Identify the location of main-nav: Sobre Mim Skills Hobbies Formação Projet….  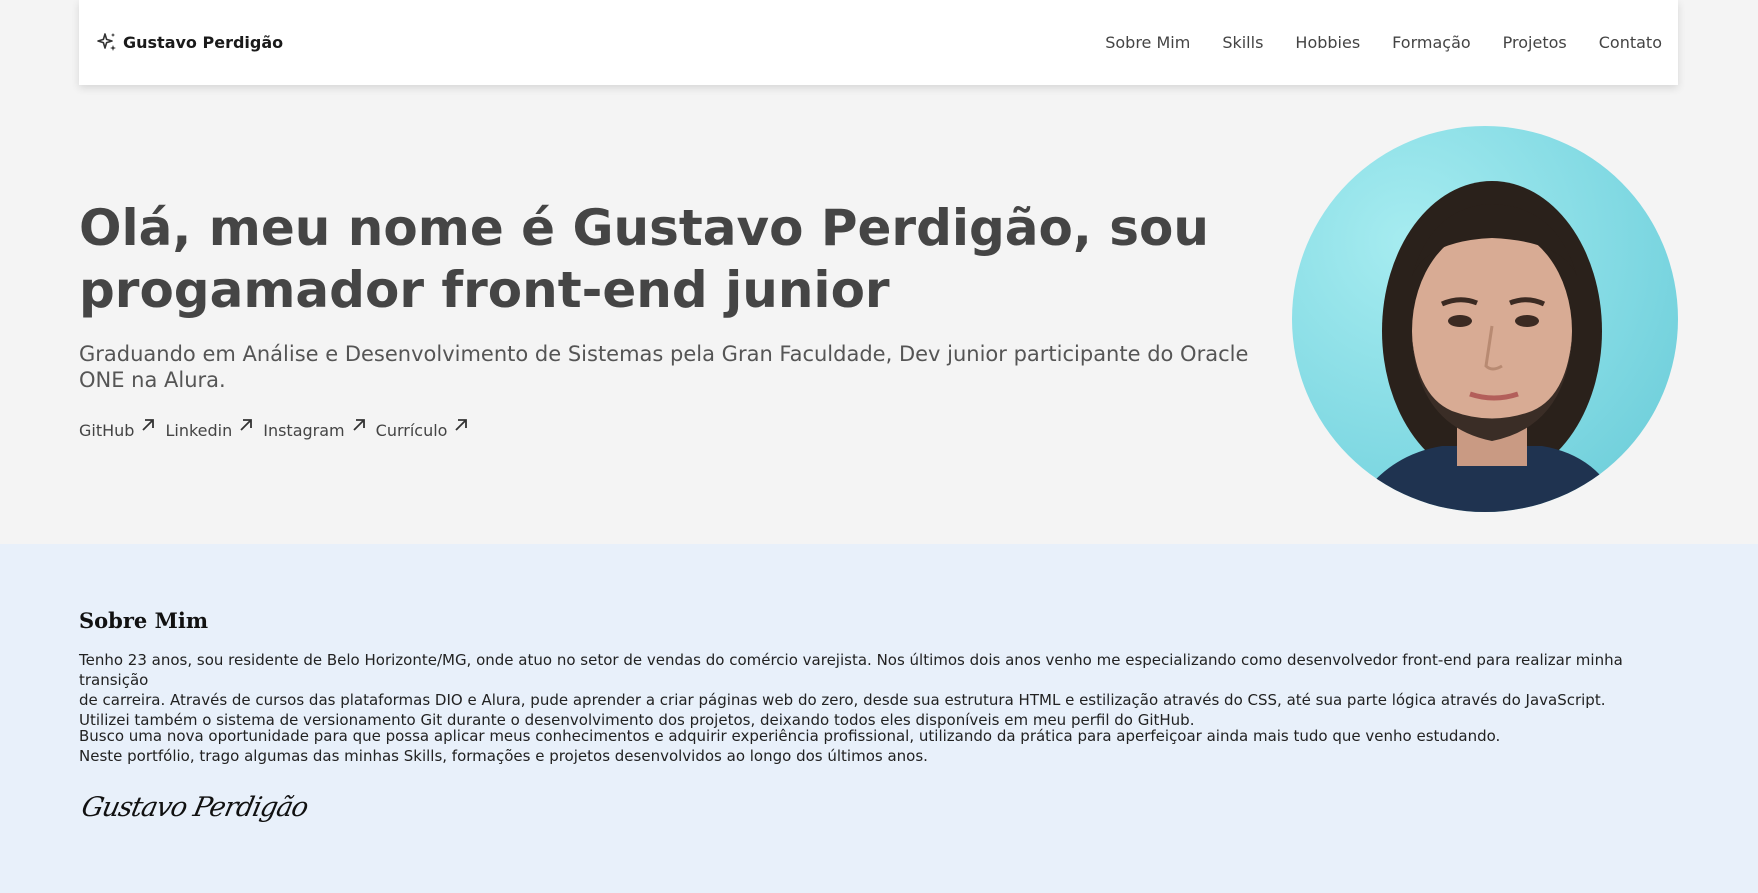
(1383, 42).